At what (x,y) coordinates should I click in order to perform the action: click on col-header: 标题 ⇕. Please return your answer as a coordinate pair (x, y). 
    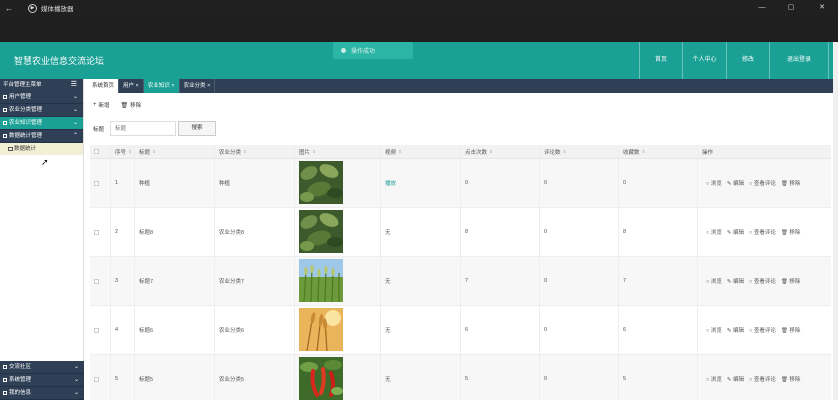
    Looking at the image, I should click on (174, 151).